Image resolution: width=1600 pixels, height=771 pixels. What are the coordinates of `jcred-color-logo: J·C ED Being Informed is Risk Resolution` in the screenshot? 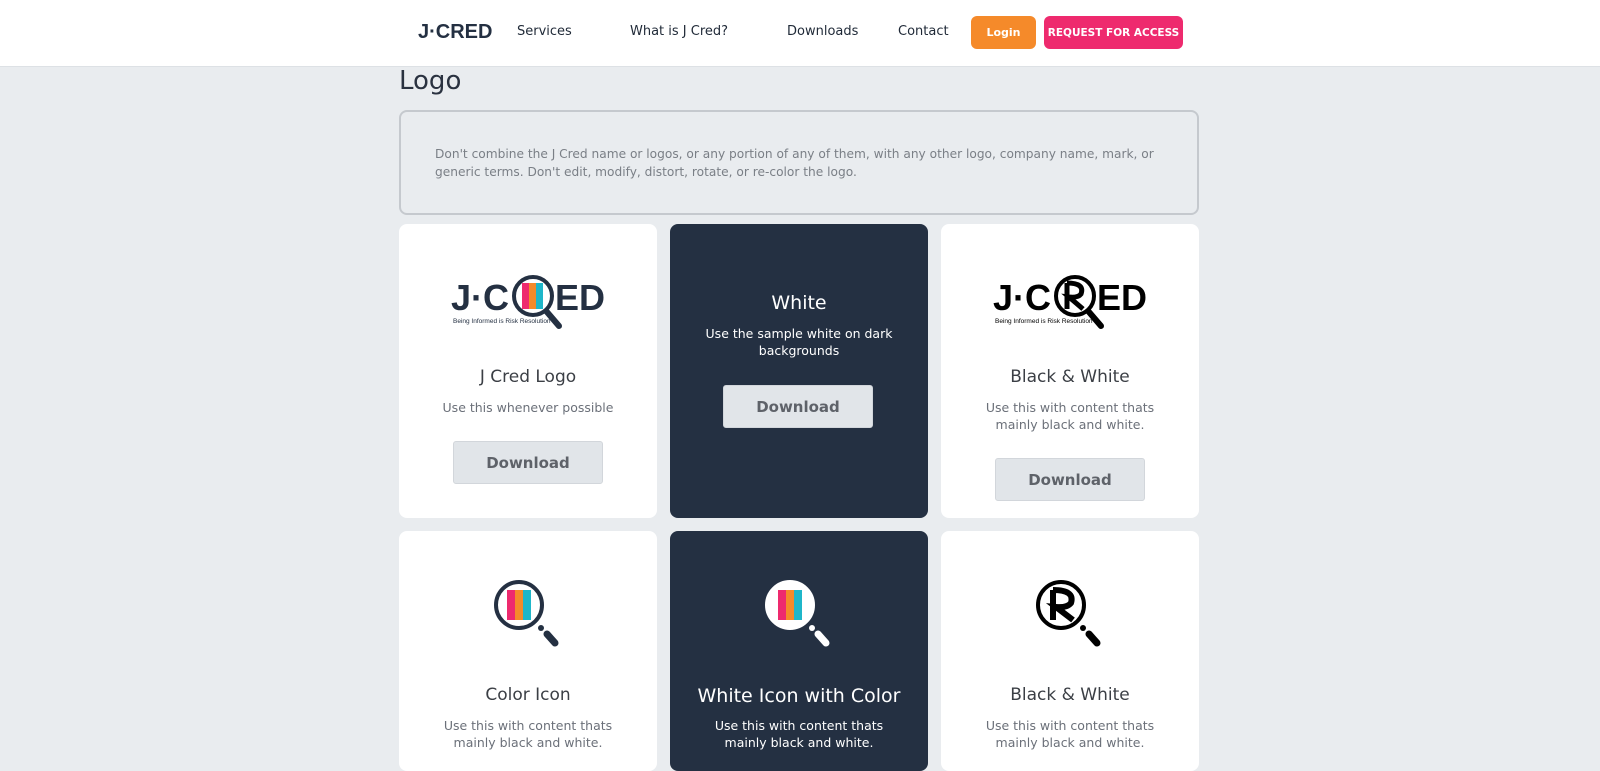 It's located at (528, 302).